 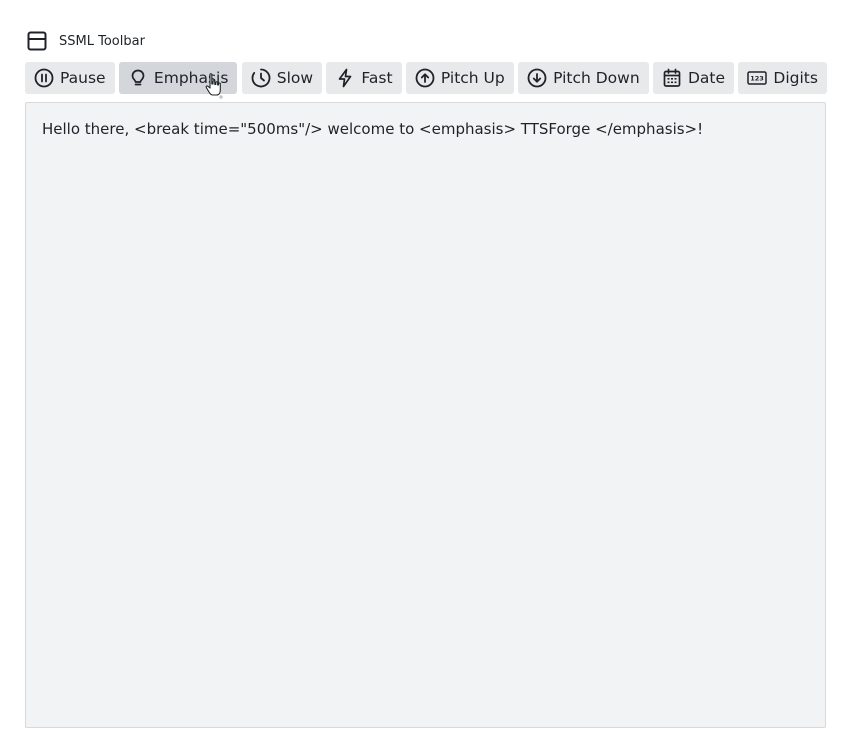 I want to click on svg-text: 123, so click(x=758, y=79).